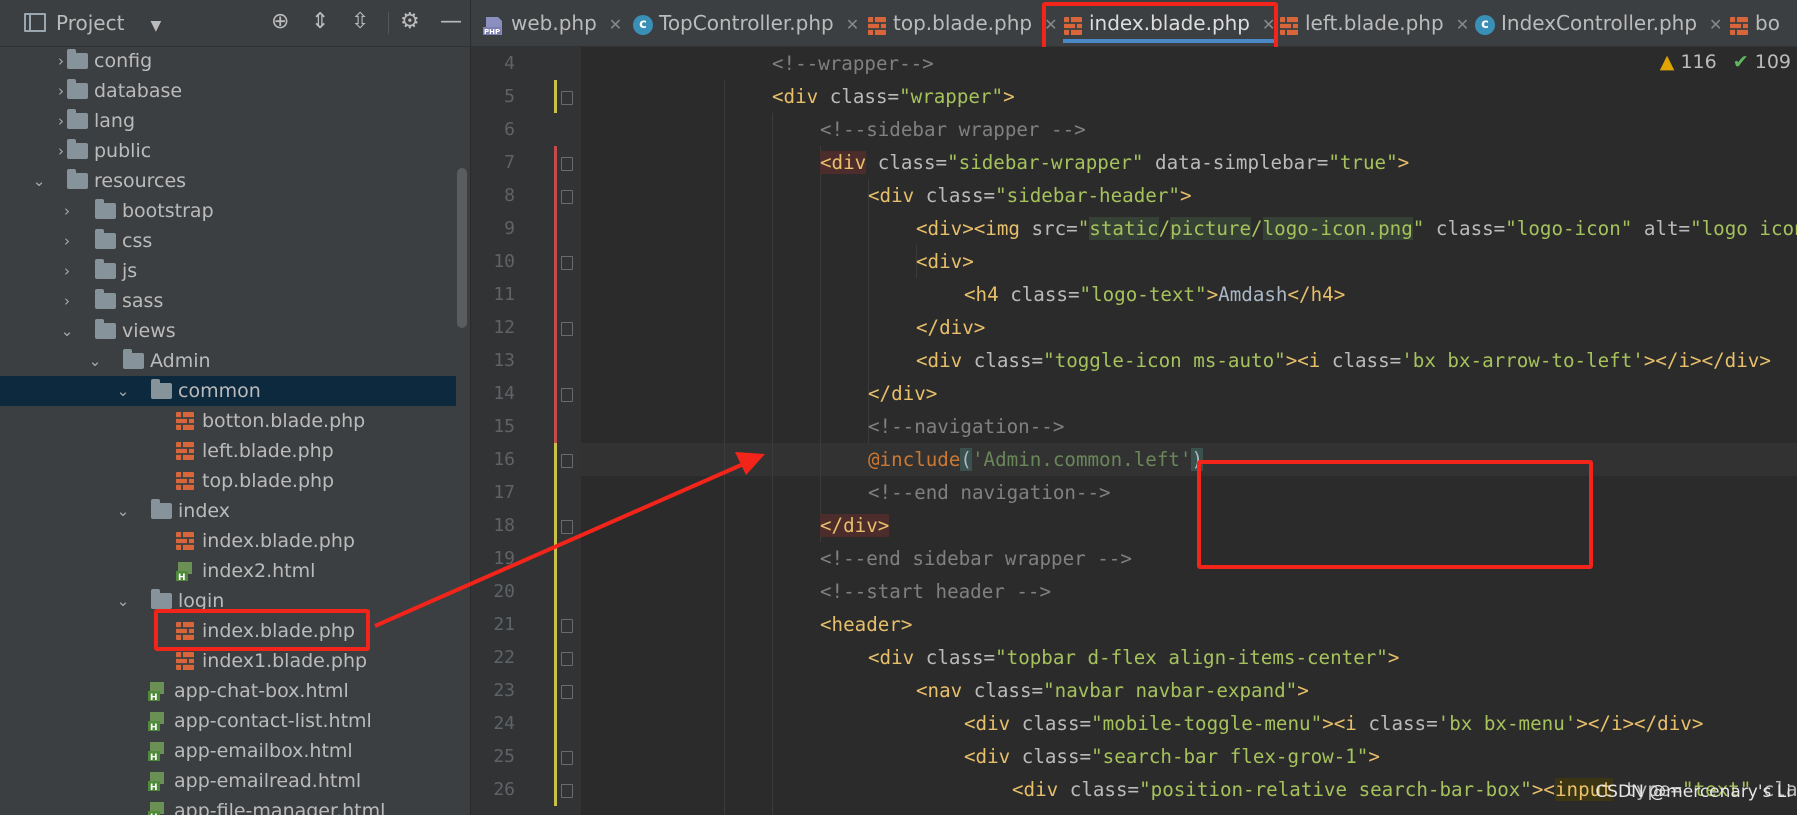  What do you see at coordinates (746, 23) in the screenshot?
I see `tab-topcontroller-php: c TopController.php ✕` at bounding box center [746, 23].